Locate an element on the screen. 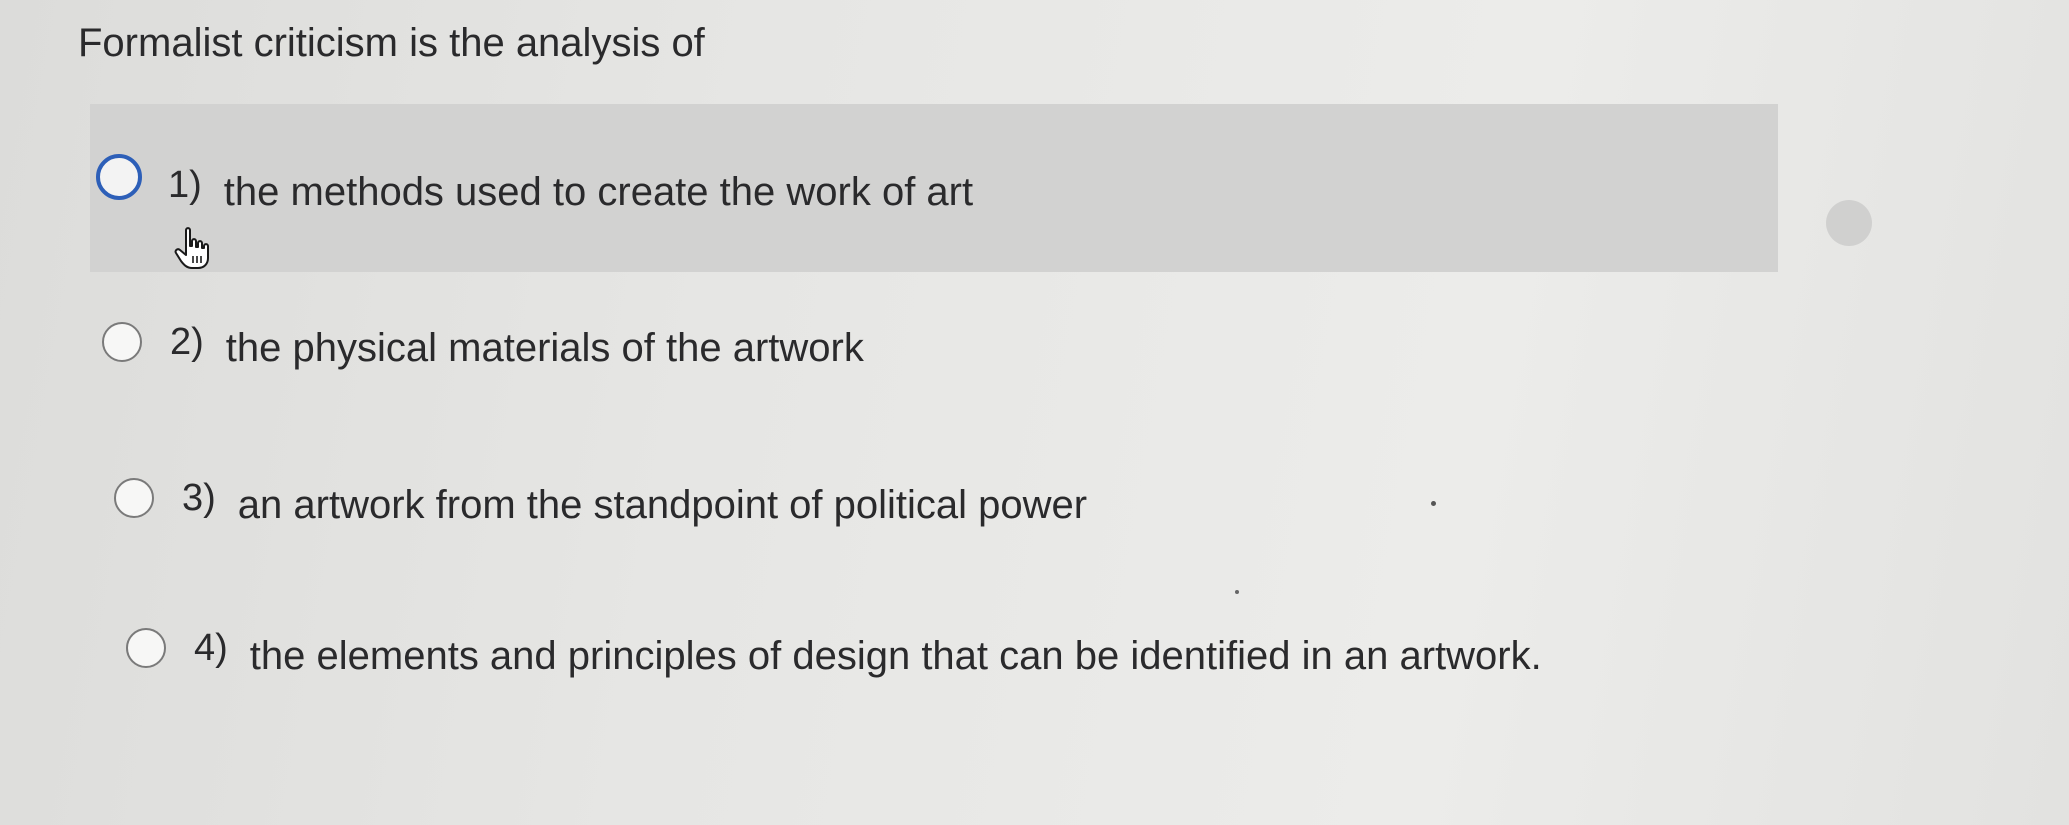 The height and width of the screenshot is (825, 2069). option-1-number: 1) is located at coordinates (185, 185).